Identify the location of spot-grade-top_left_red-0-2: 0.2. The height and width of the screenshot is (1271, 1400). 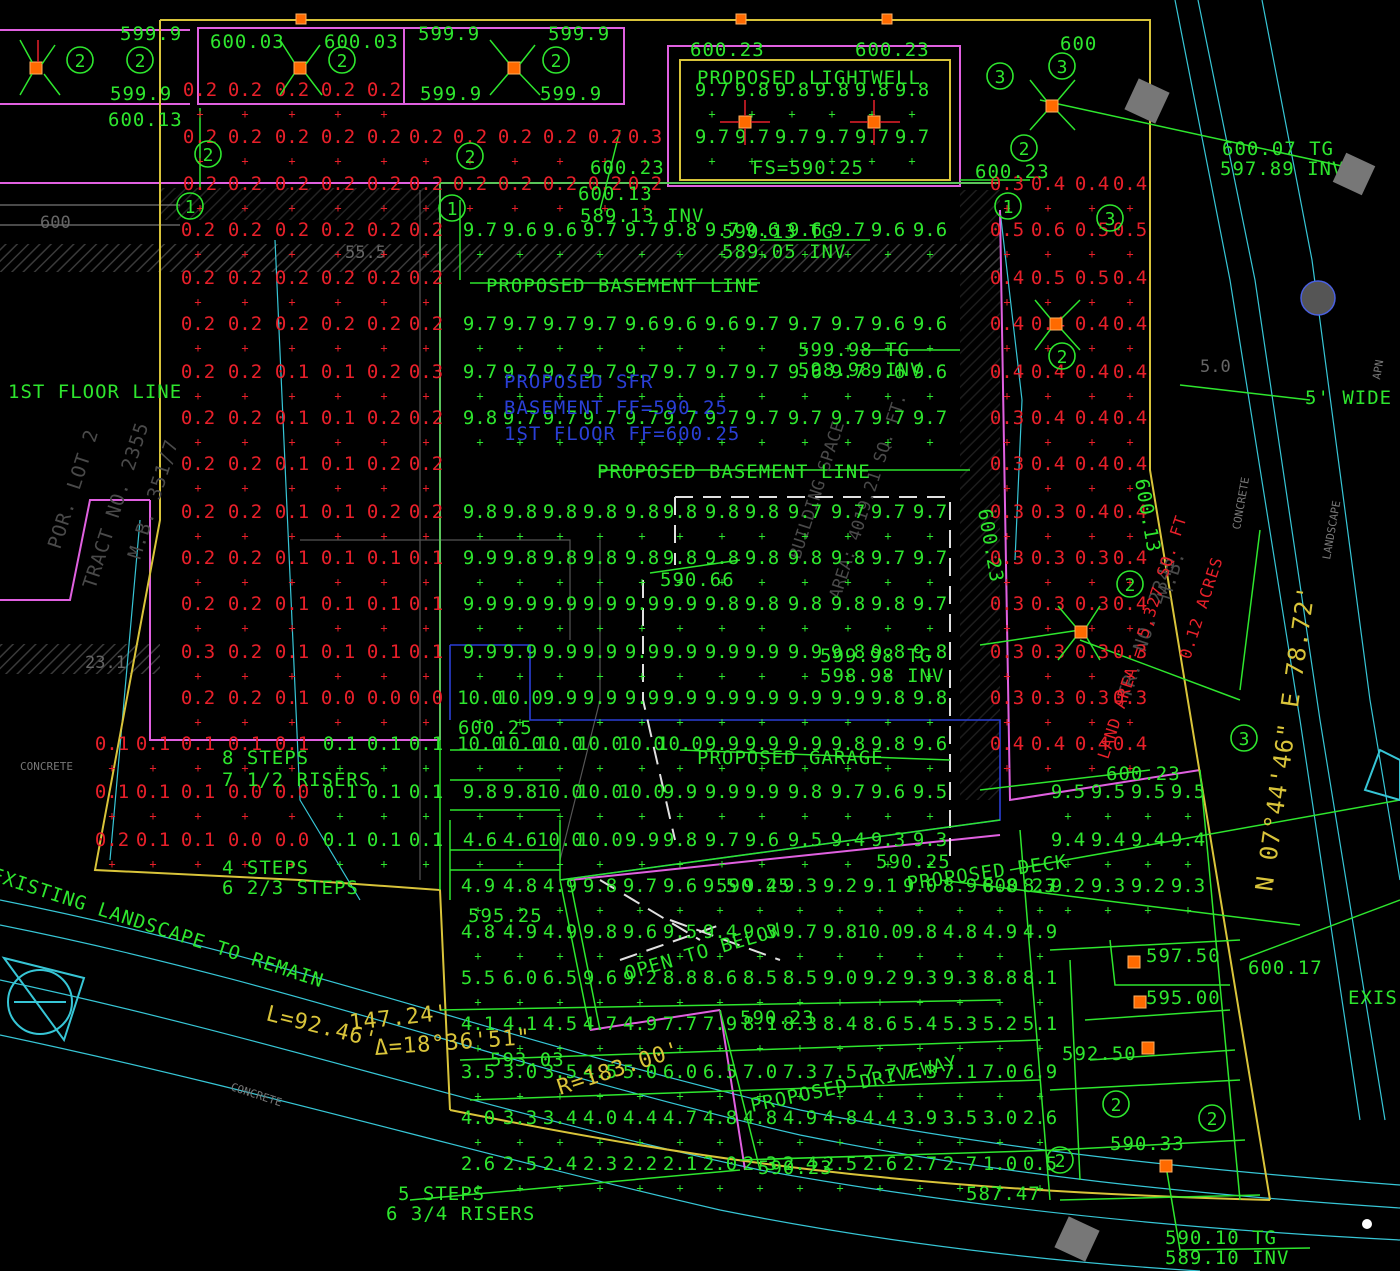
(292, 90).